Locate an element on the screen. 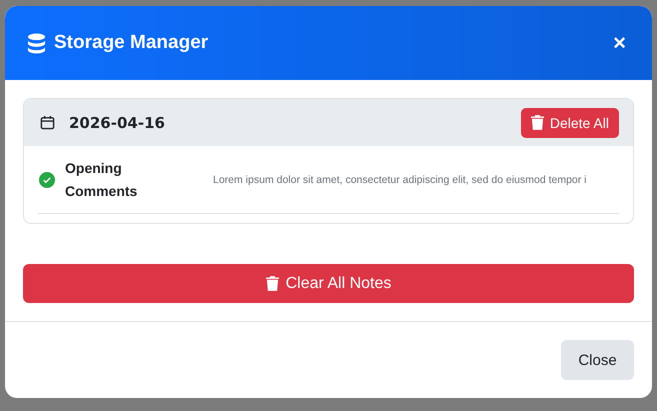  date-label: 2026-04-16 is located at coordinates (117, 123).